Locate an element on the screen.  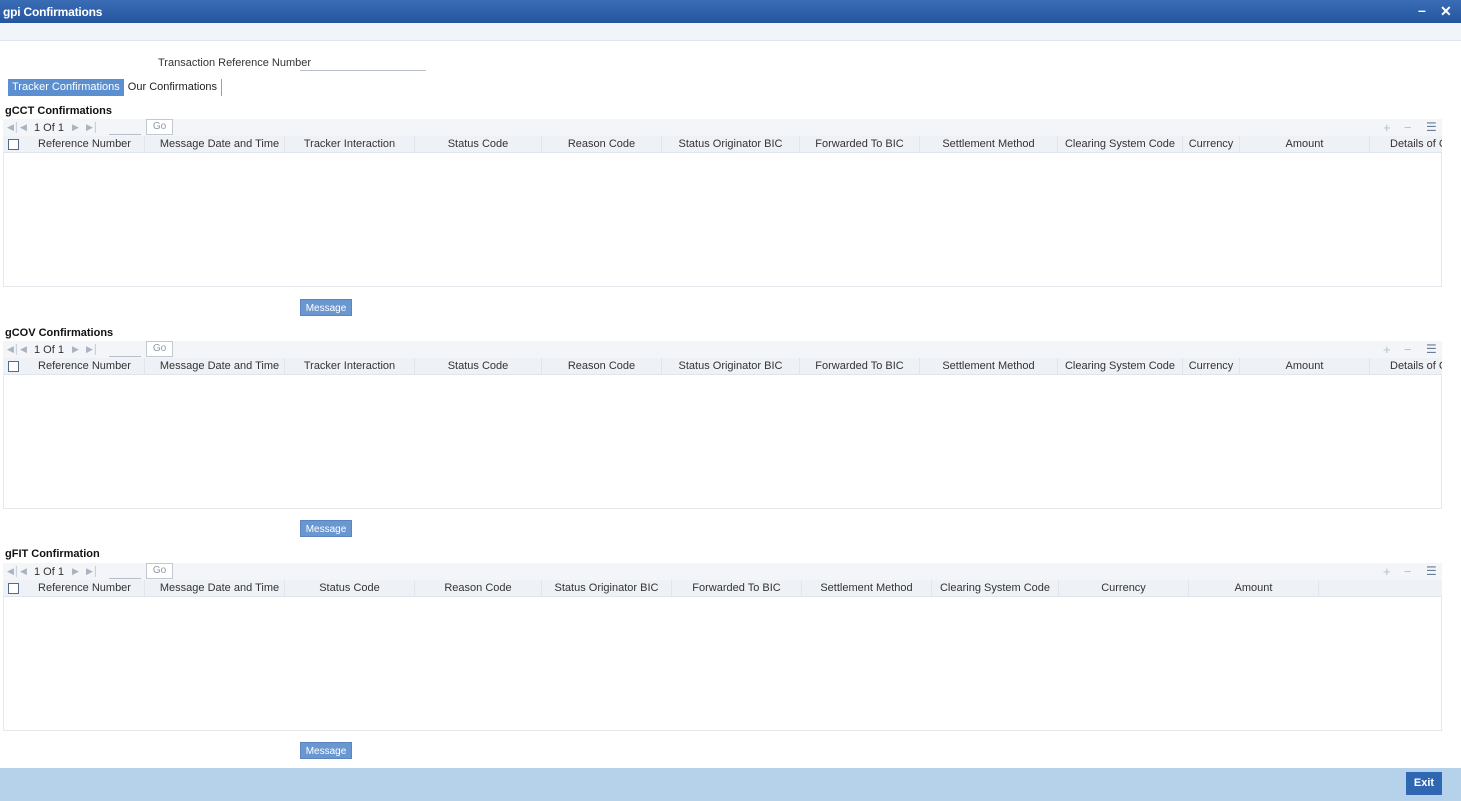
tab-bar: Tracker Confirmations Our Confirmations is located at coordinates (115, 87).